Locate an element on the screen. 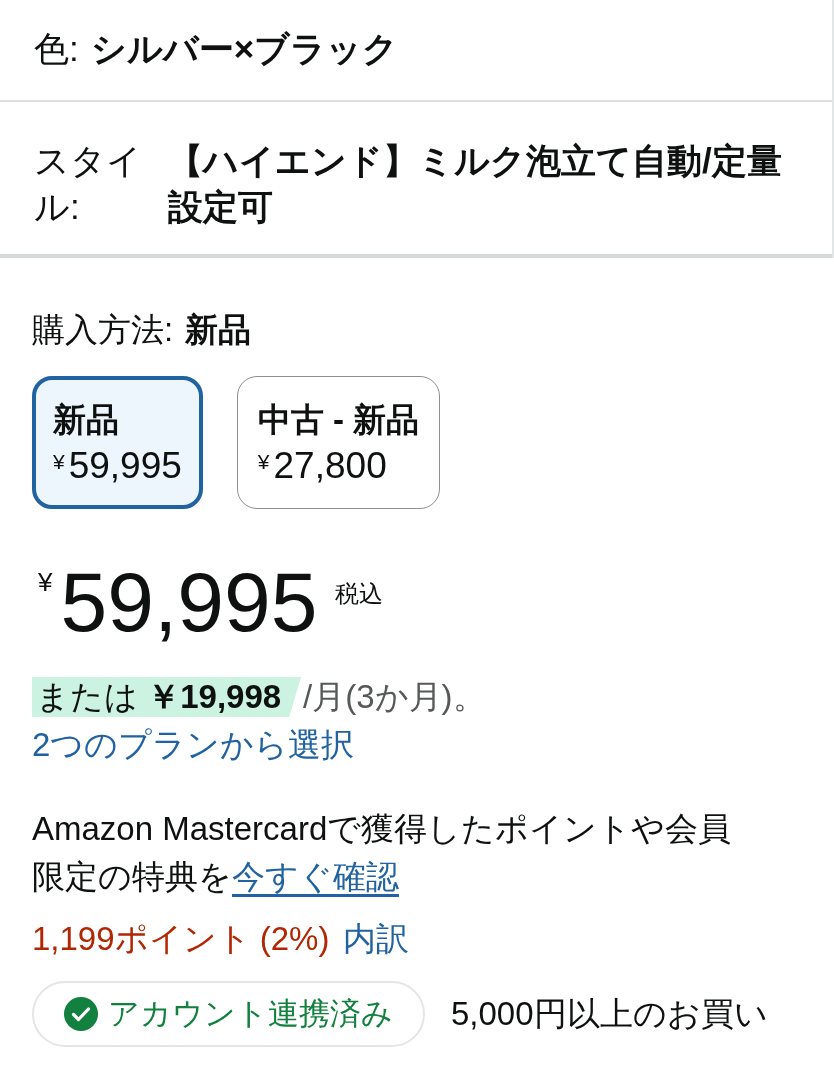  purchase-option: 新品 ¥59,995 is located at coordinates (117, 442).